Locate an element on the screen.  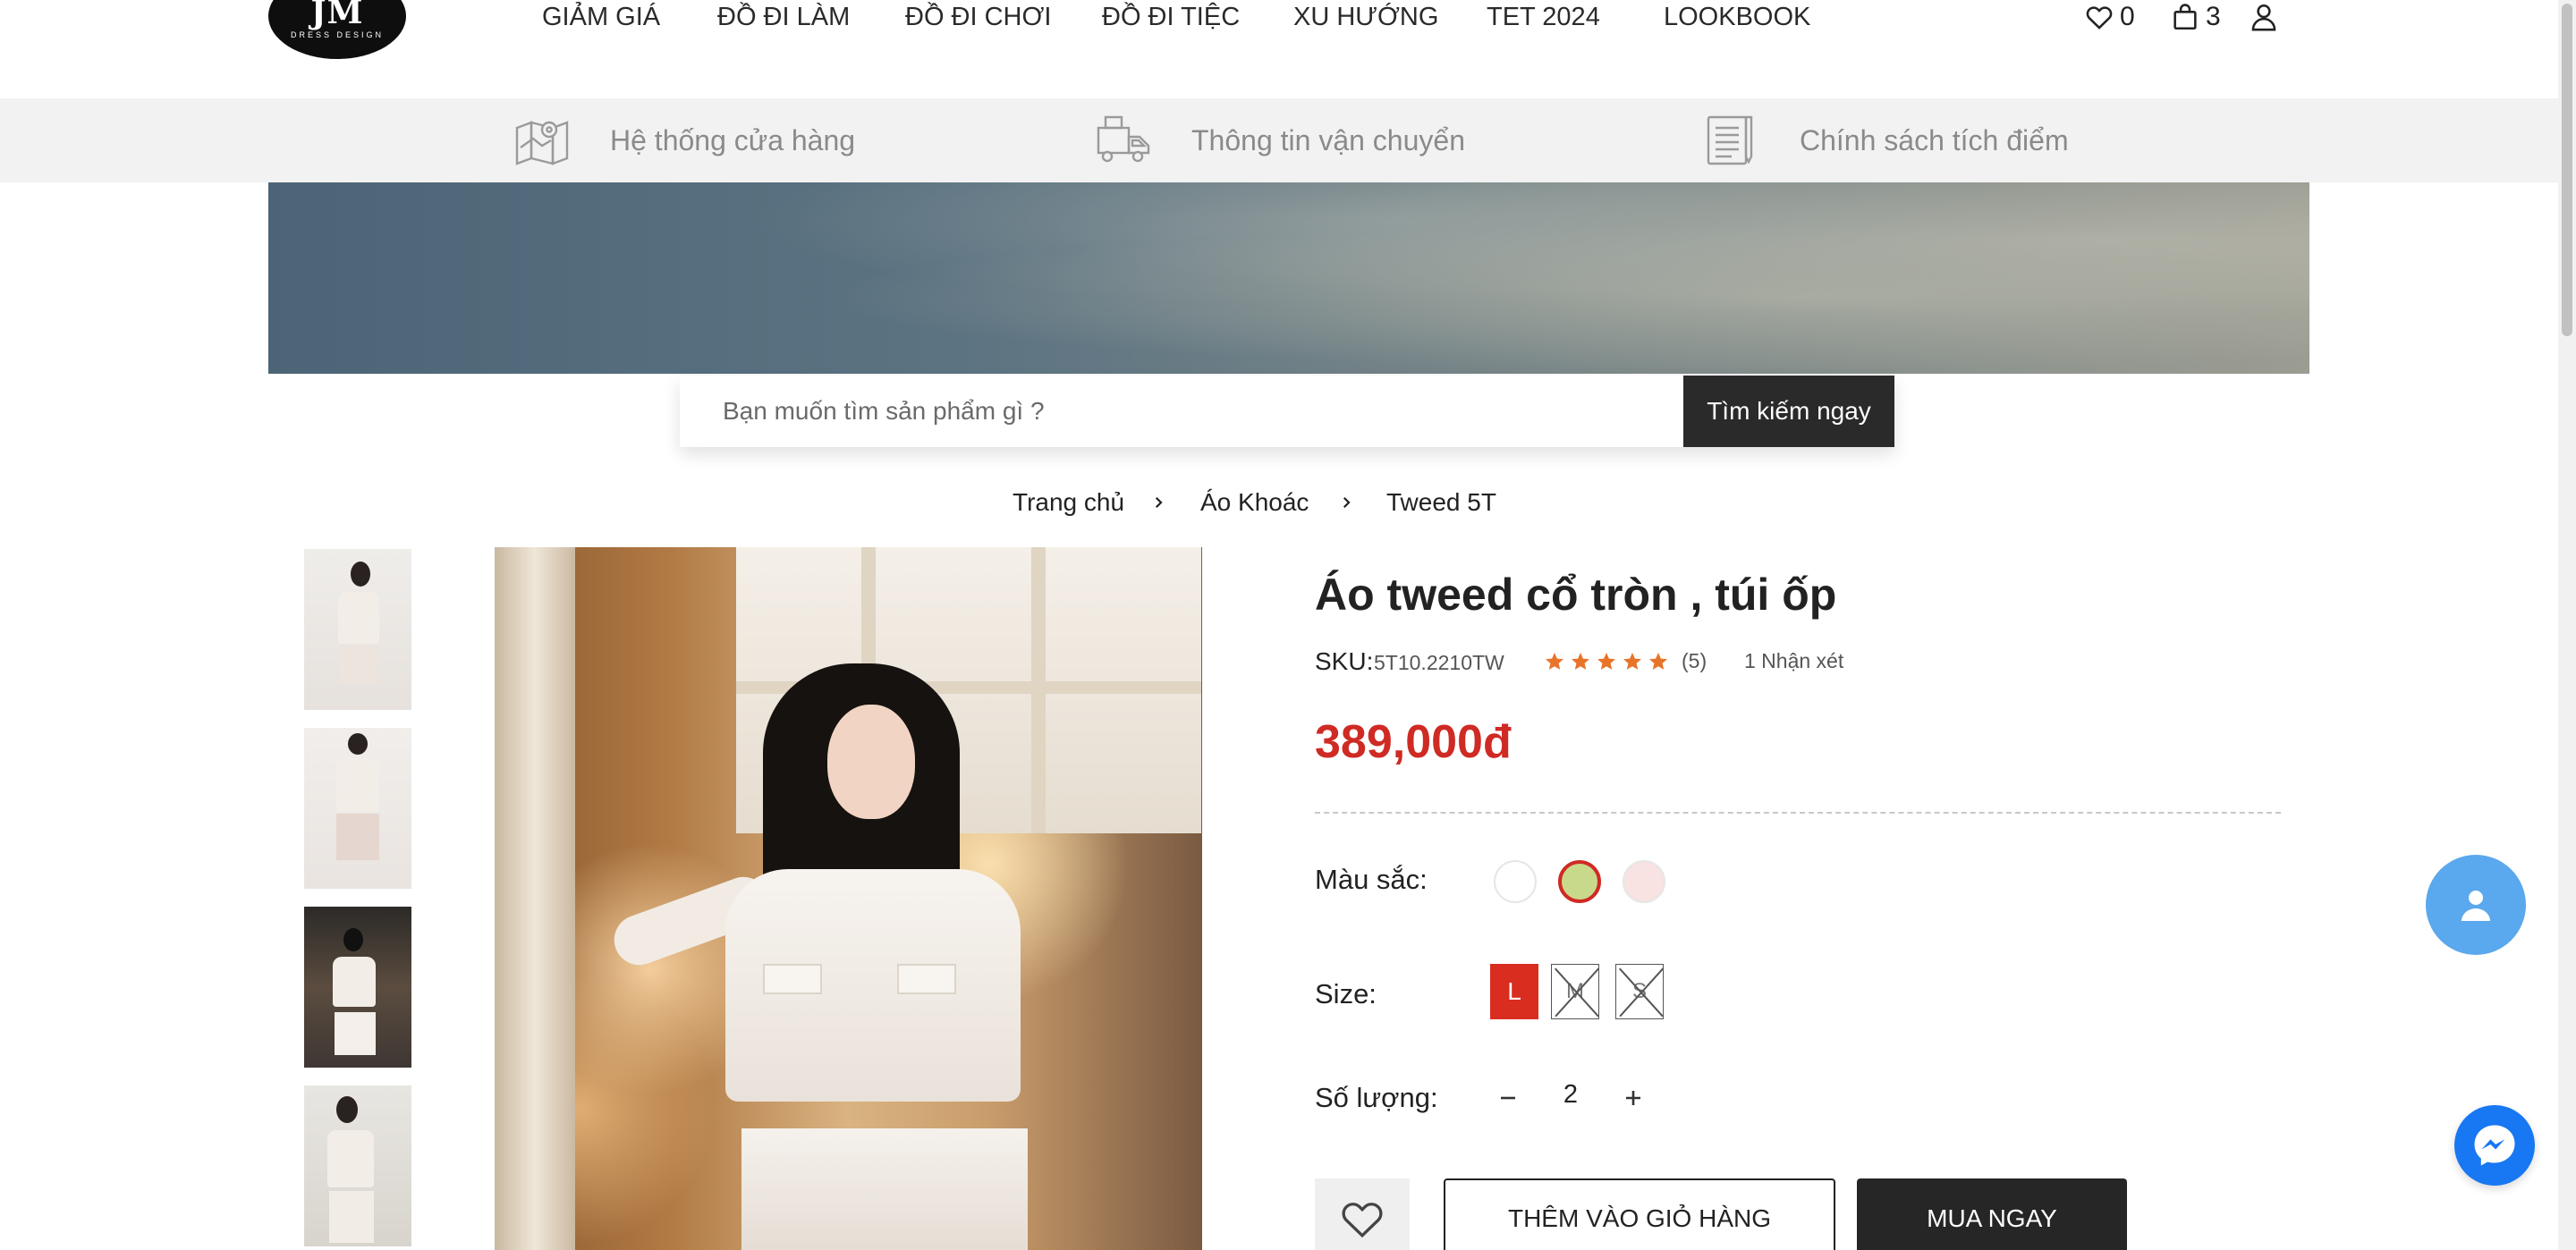
size-option-m-unavailable: M is located at coordinates (1575, 992).